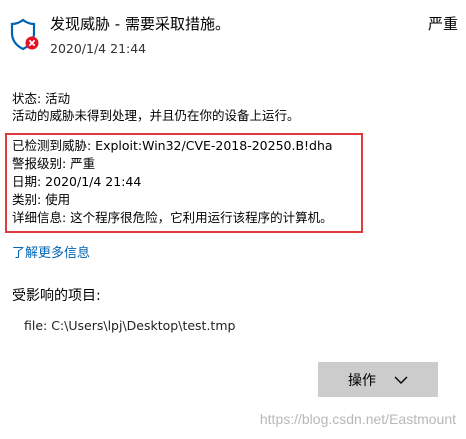 The width and height of the screenshot is (466, 439). I want to click on threat-title: 发现威胁 - 需要采取措施。, so click(140, 24).